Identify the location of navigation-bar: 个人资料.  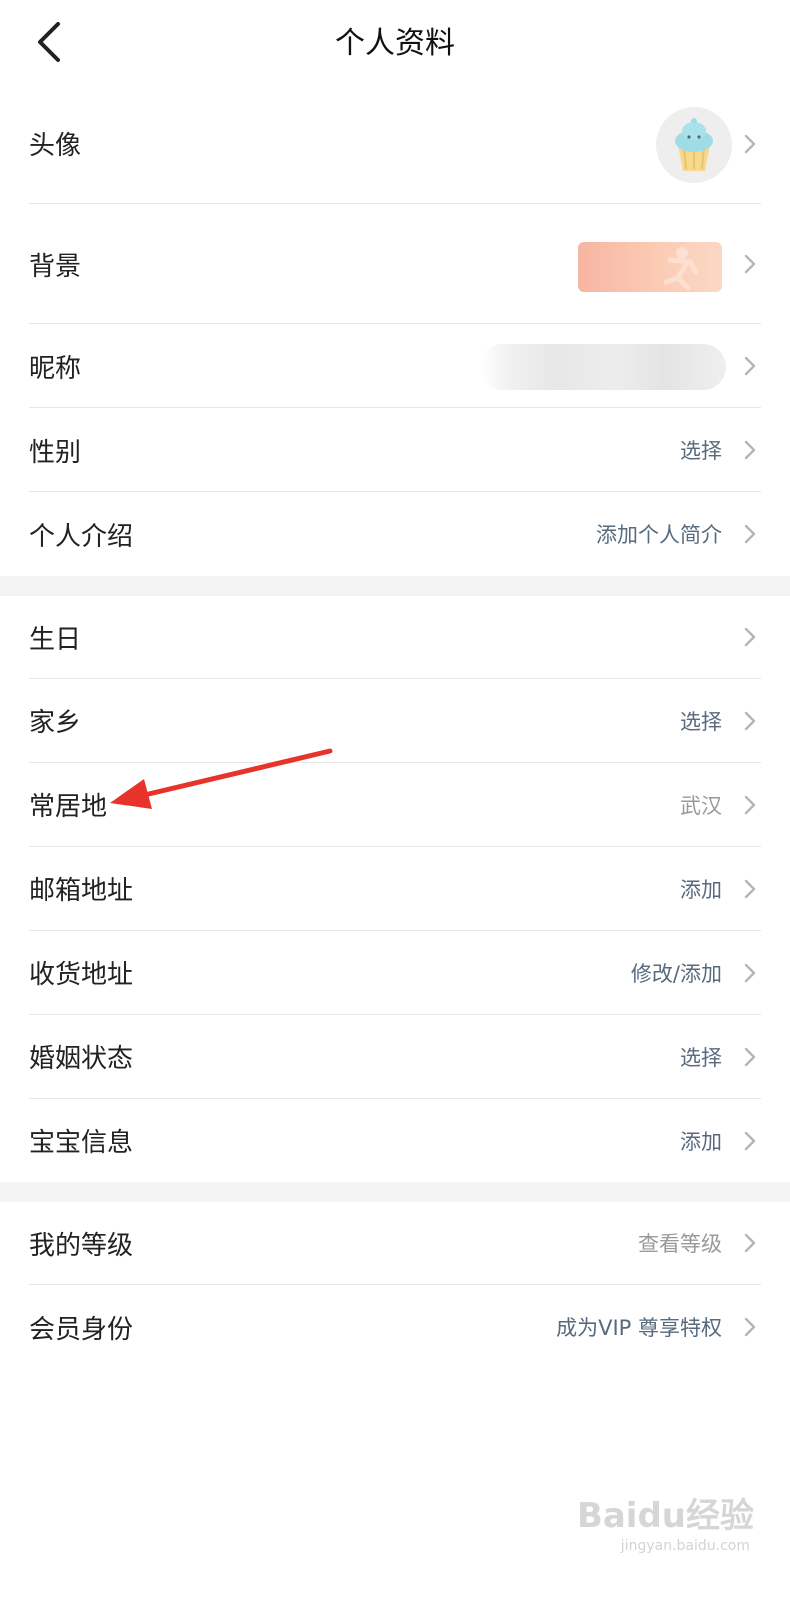
(395, 42).